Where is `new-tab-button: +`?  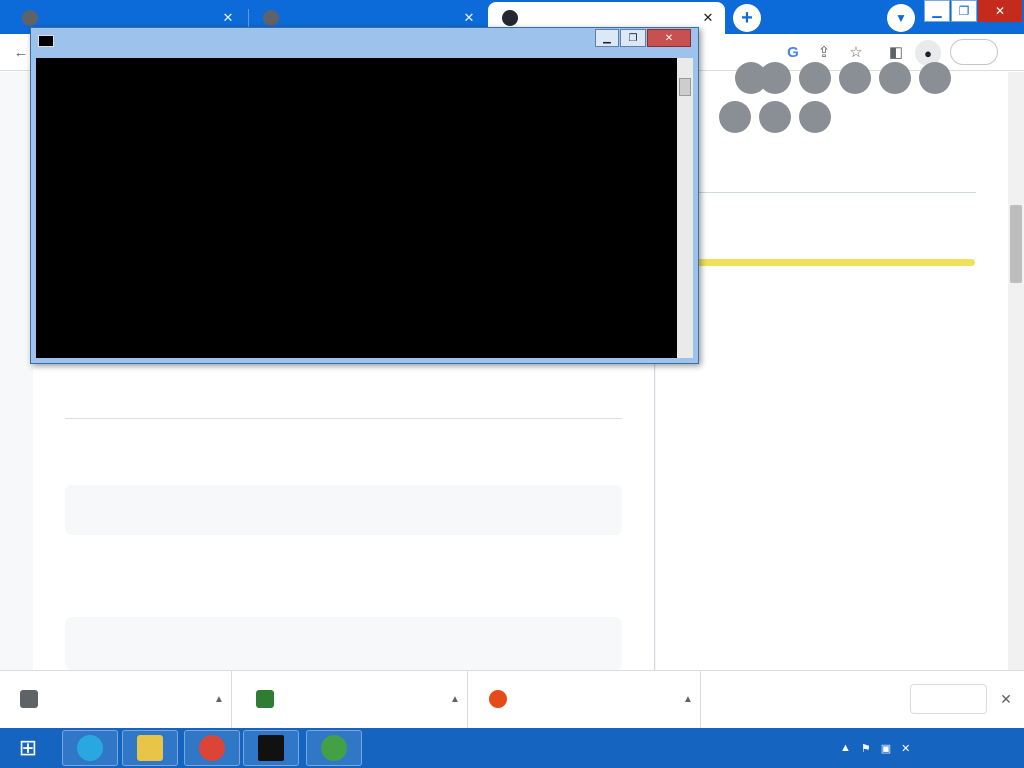 new-tab-button: + is located at coordinates (747, 18).